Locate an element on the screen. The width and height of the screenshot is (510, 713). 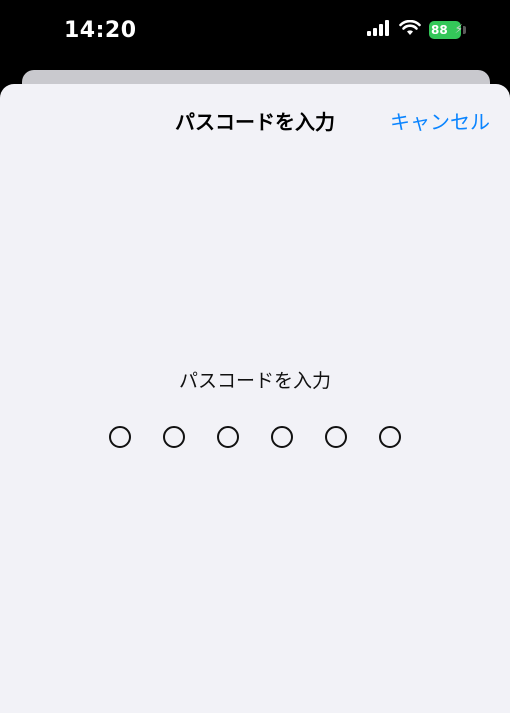
battery-icon: 88 ⚡ is located at coordinates (446, 30).